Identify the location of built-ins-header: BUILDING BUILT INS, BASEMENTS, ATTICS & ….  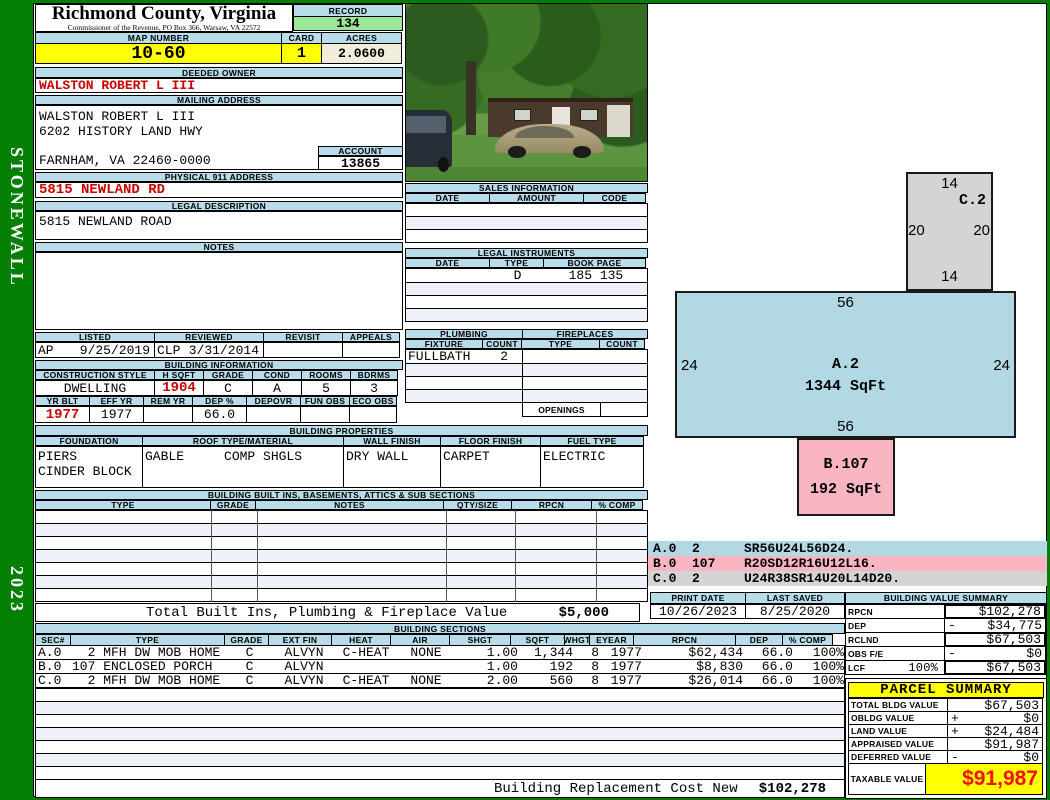
(341, 495).